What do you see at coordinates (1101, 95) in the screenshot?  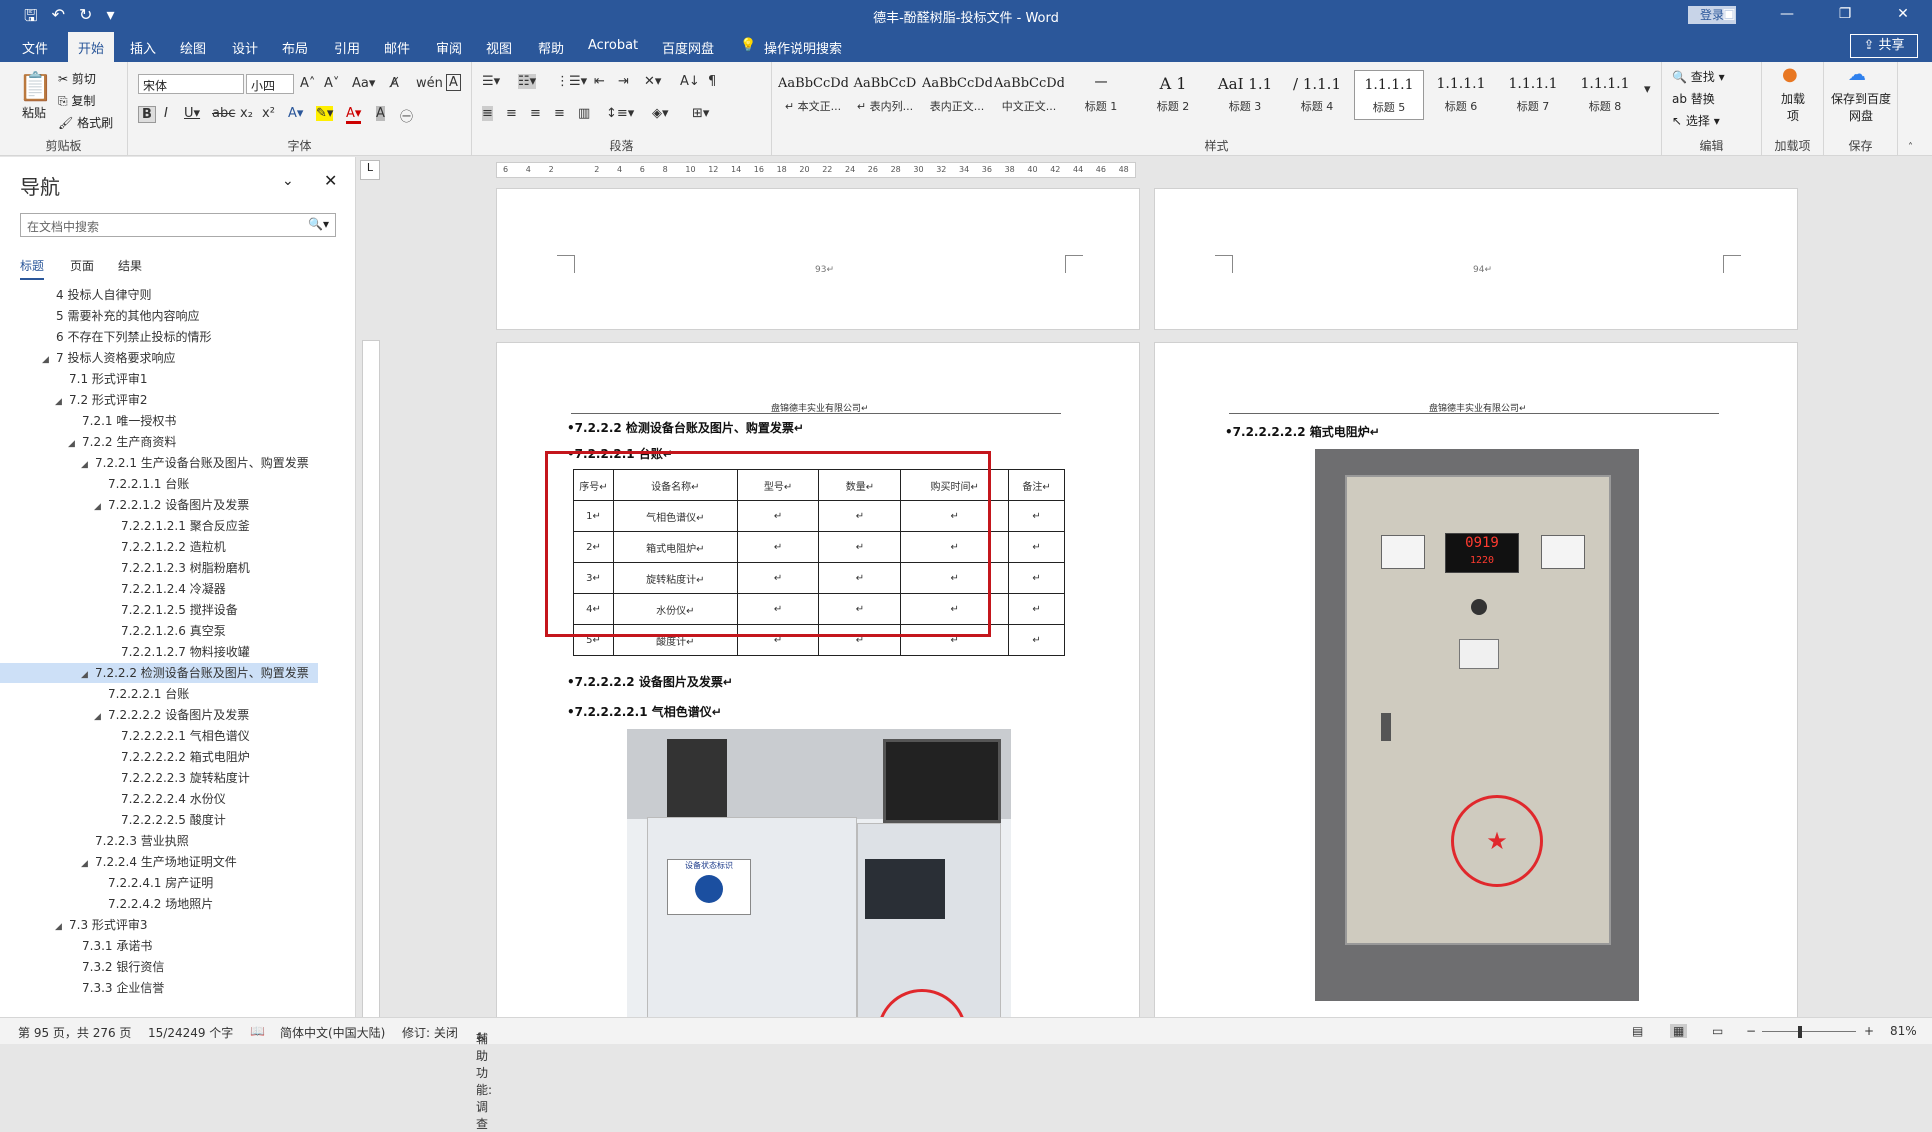 I see `style-heading-1: 一标题 1` at bounding box center [1101, 95].